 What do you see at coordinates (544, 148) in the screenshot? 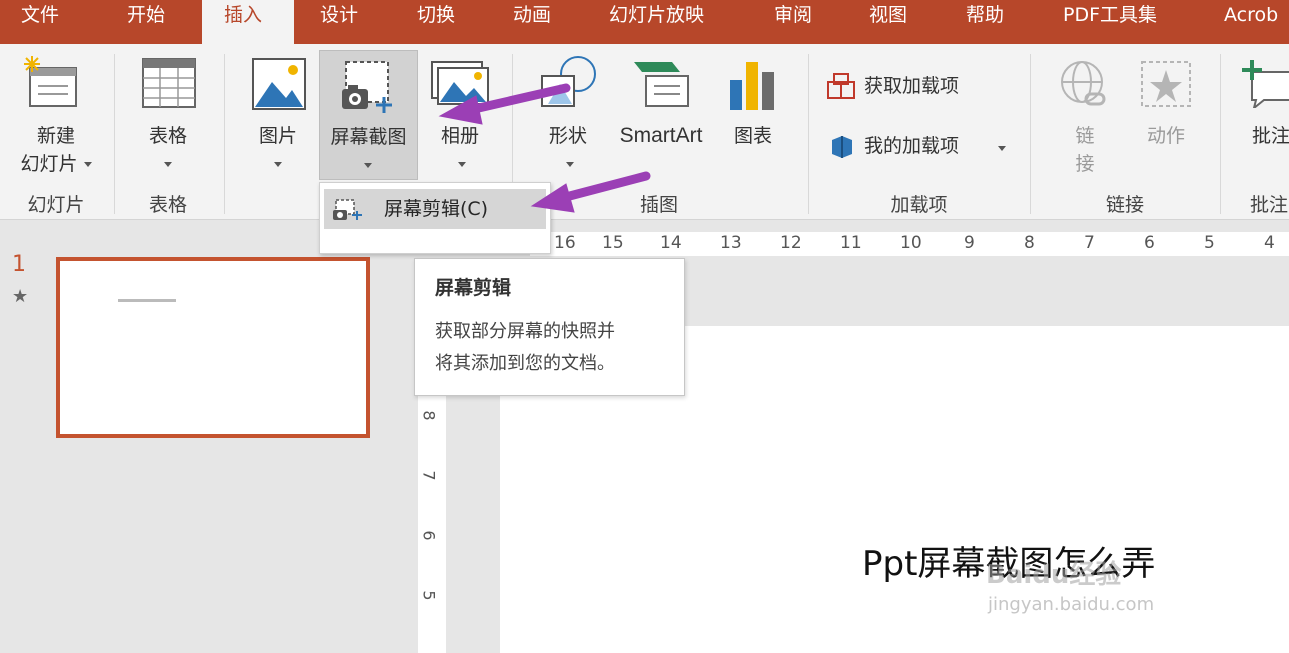
I see `annotation-arrows` at bounding box center [544, 148].